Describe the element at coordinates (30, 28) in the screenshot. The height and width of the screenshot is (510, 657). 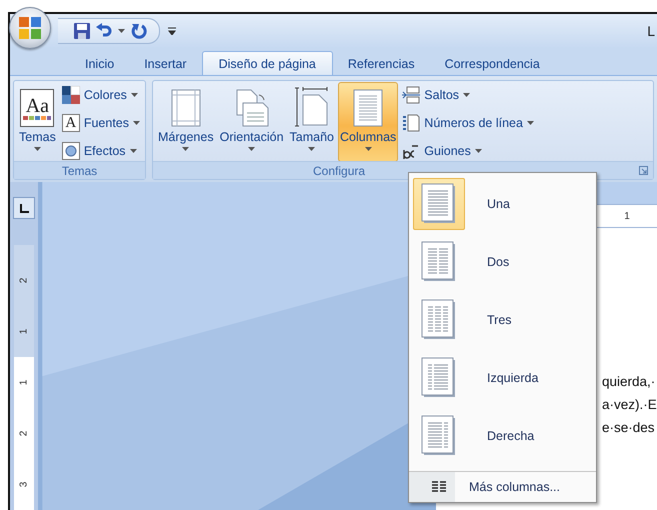
I see `office-logo-icon` at that location.